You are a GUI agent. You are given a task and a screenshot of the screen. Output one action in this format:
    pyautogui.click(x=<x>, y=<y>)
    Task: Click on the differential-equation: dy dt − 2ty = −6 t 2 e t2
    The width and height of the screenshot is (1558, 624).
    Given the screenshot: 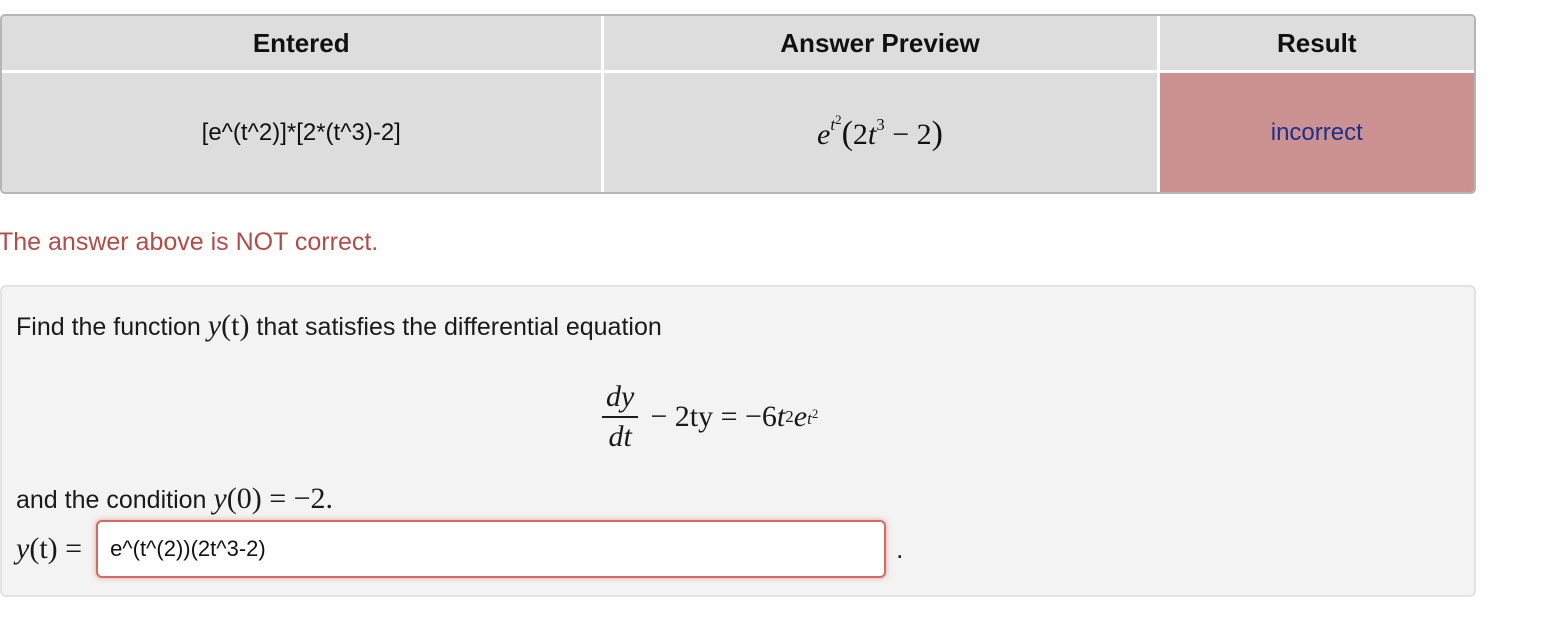 What is the action you would take?
    pyautogui.click(x=710, y=417)
    